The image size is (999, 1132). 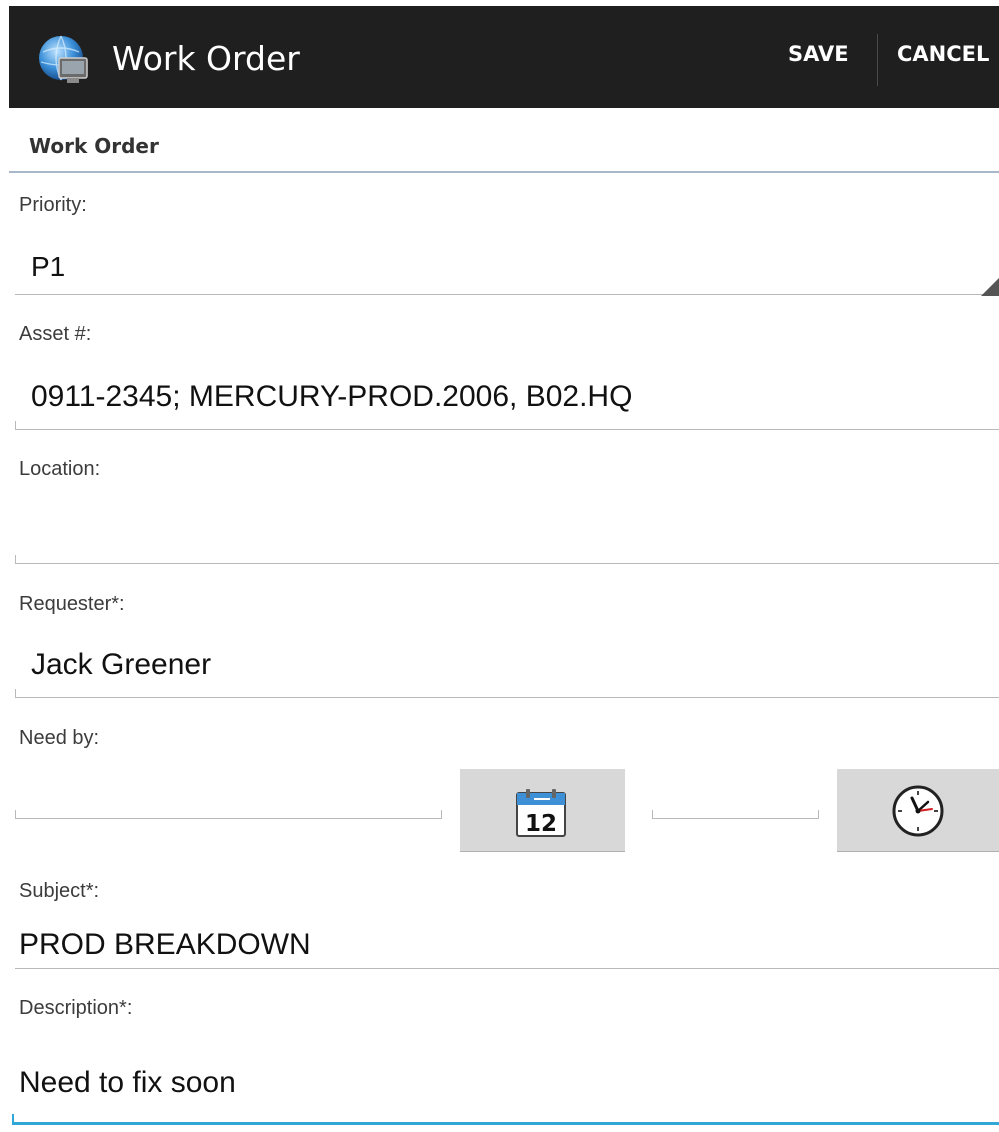 I want to click on asset-field: 0911-2345; MERCURY-PROD.2006, B02.HQ, so click(x=331, y=397).